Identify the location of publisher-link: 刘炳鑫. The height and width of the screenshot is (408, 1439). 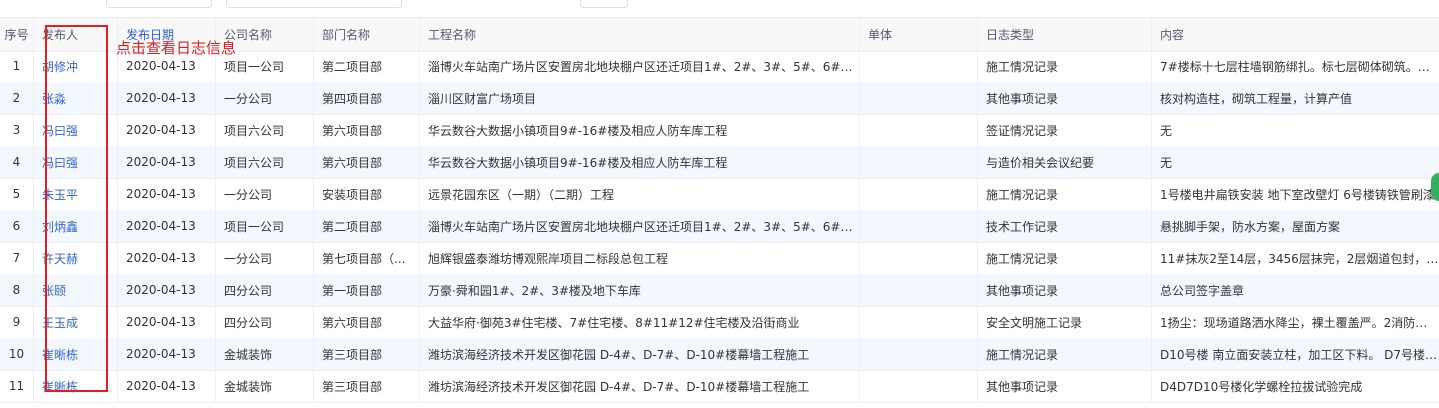
(60, 226).